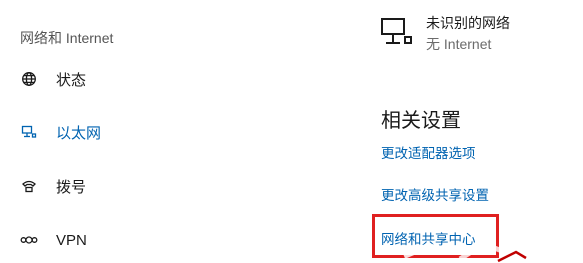  Describe the element at coordinates (485, 251) in the screenshot. I see `watermark-overlay` at that location.